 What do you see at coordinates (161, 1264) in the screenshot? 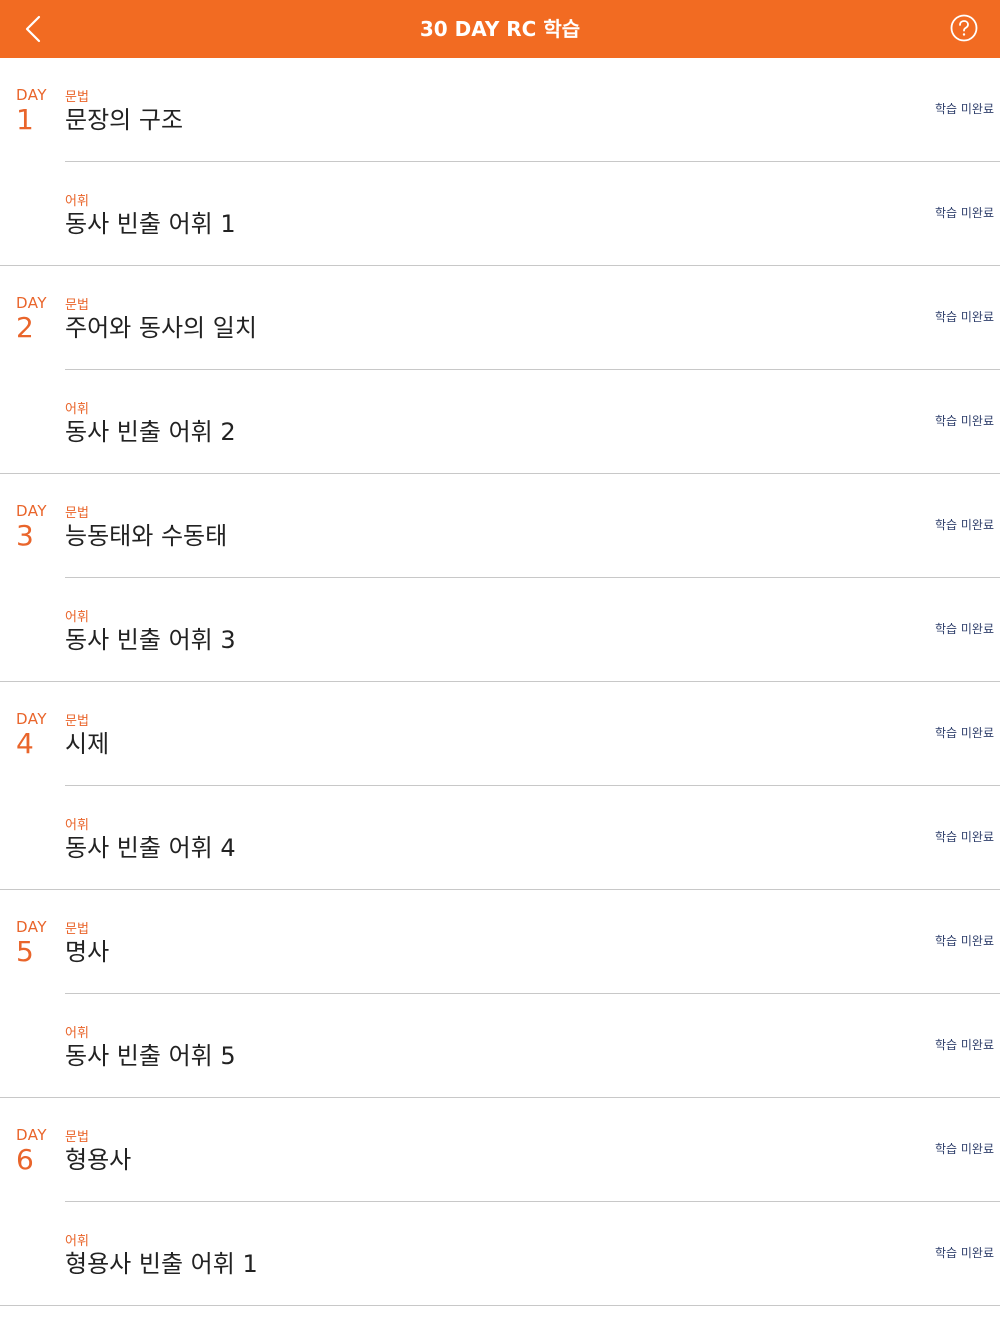
I see `lesson-title: 형용사 빈출 어휘 1` at bounding box center [161, 1264].